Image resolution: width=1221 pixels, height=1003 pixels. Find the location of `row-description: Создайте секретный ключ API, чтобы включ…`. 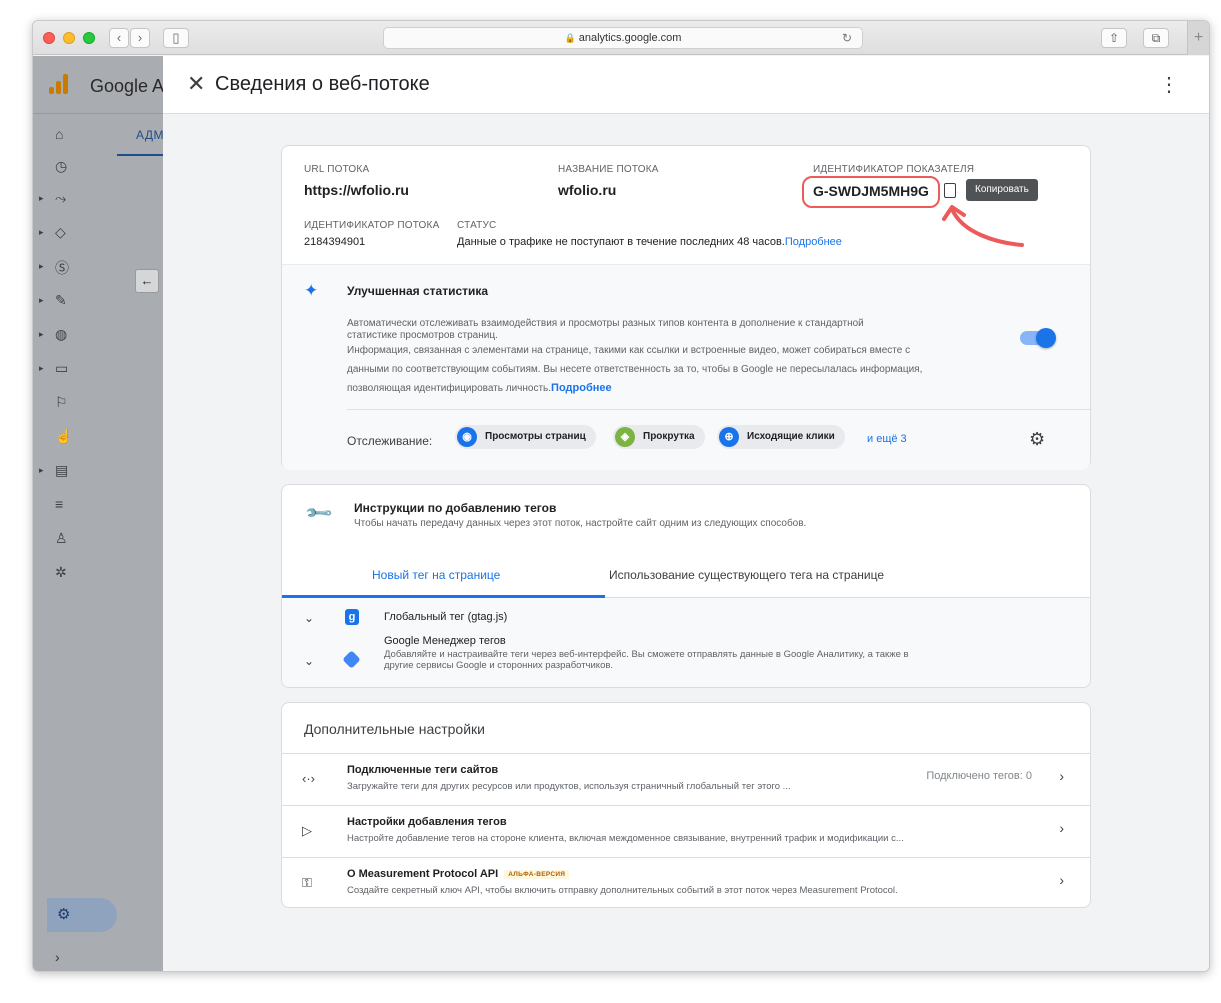

row-description: Создайте секретный ключ API, чтобы включ… is located at coordinates (622, 890).